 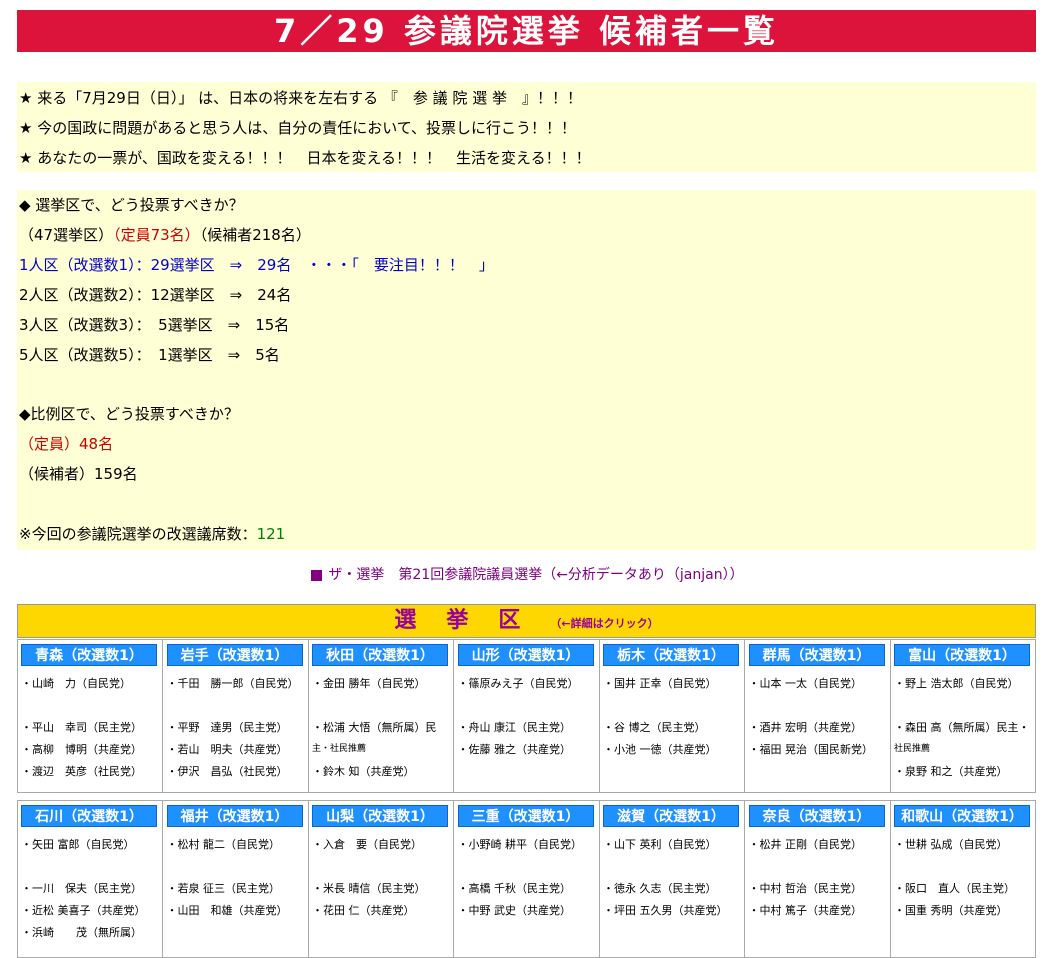 I want to click on candidate-item: ・中村 篤子（共産党）, so click(x=805, y=910).